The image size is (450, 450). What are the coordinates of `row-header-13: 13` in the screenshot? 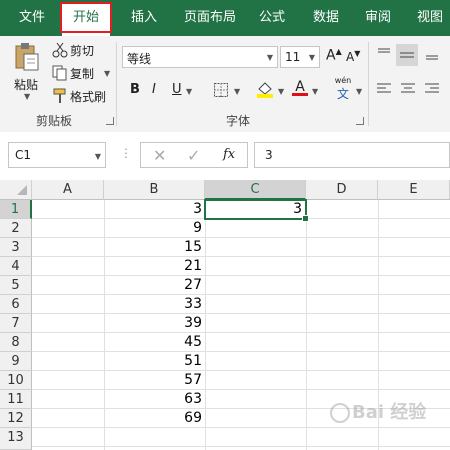 It's located at (16, 439).